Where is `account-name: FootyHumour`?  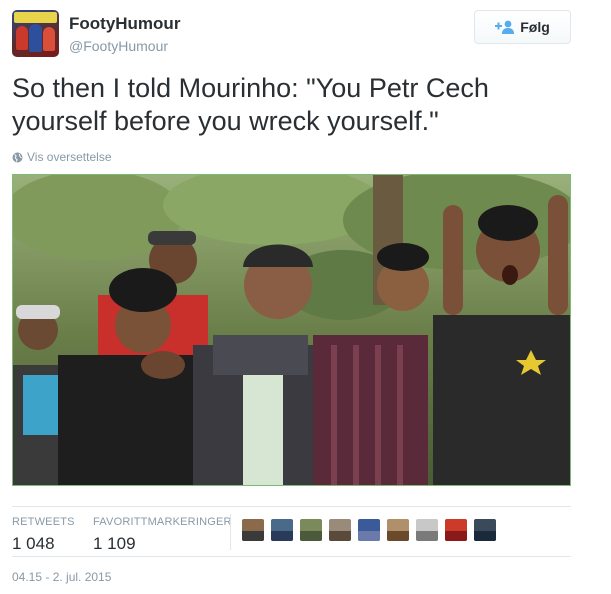 account-name: FootyHumour is located at coordinates (124, 24).